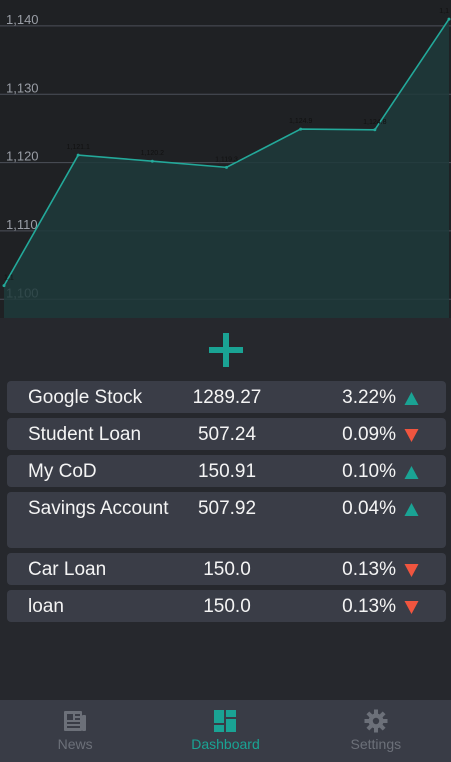 This screenshot has height=762, width=451. What do you see at coordinates (85, 434) in the screenshot?
I see `item-name: Student Loan` at bounding box center [85, 434].